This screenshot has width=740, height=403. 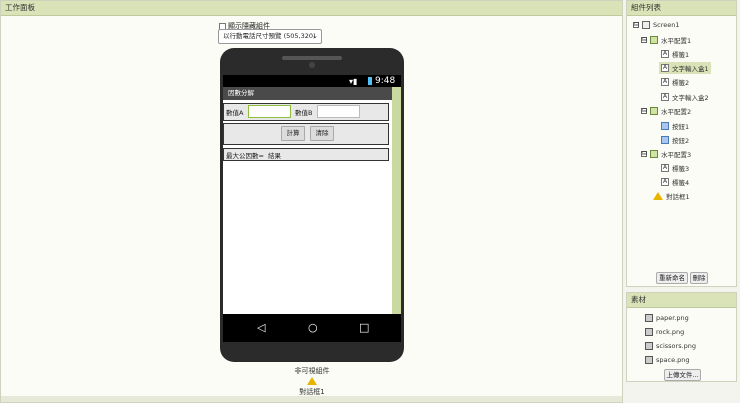 What do you see at coordinates (322, 133) in the screenshot?
I see `clear-button: 清除` at bounding box center [322, 133].